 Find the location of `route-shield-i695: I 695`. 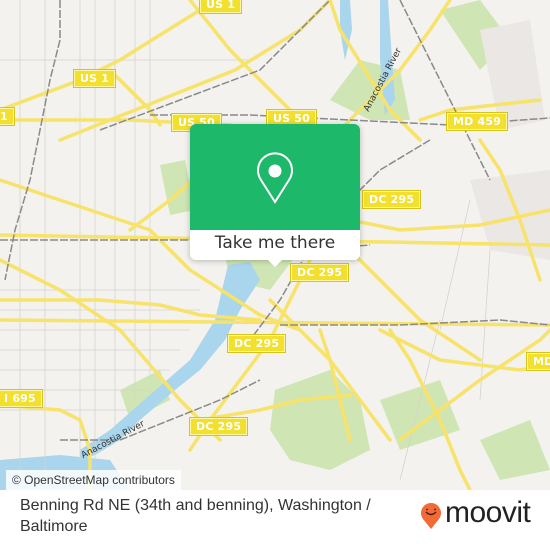

route-shield-i695: I 695 is located at coordinates (21, 398).